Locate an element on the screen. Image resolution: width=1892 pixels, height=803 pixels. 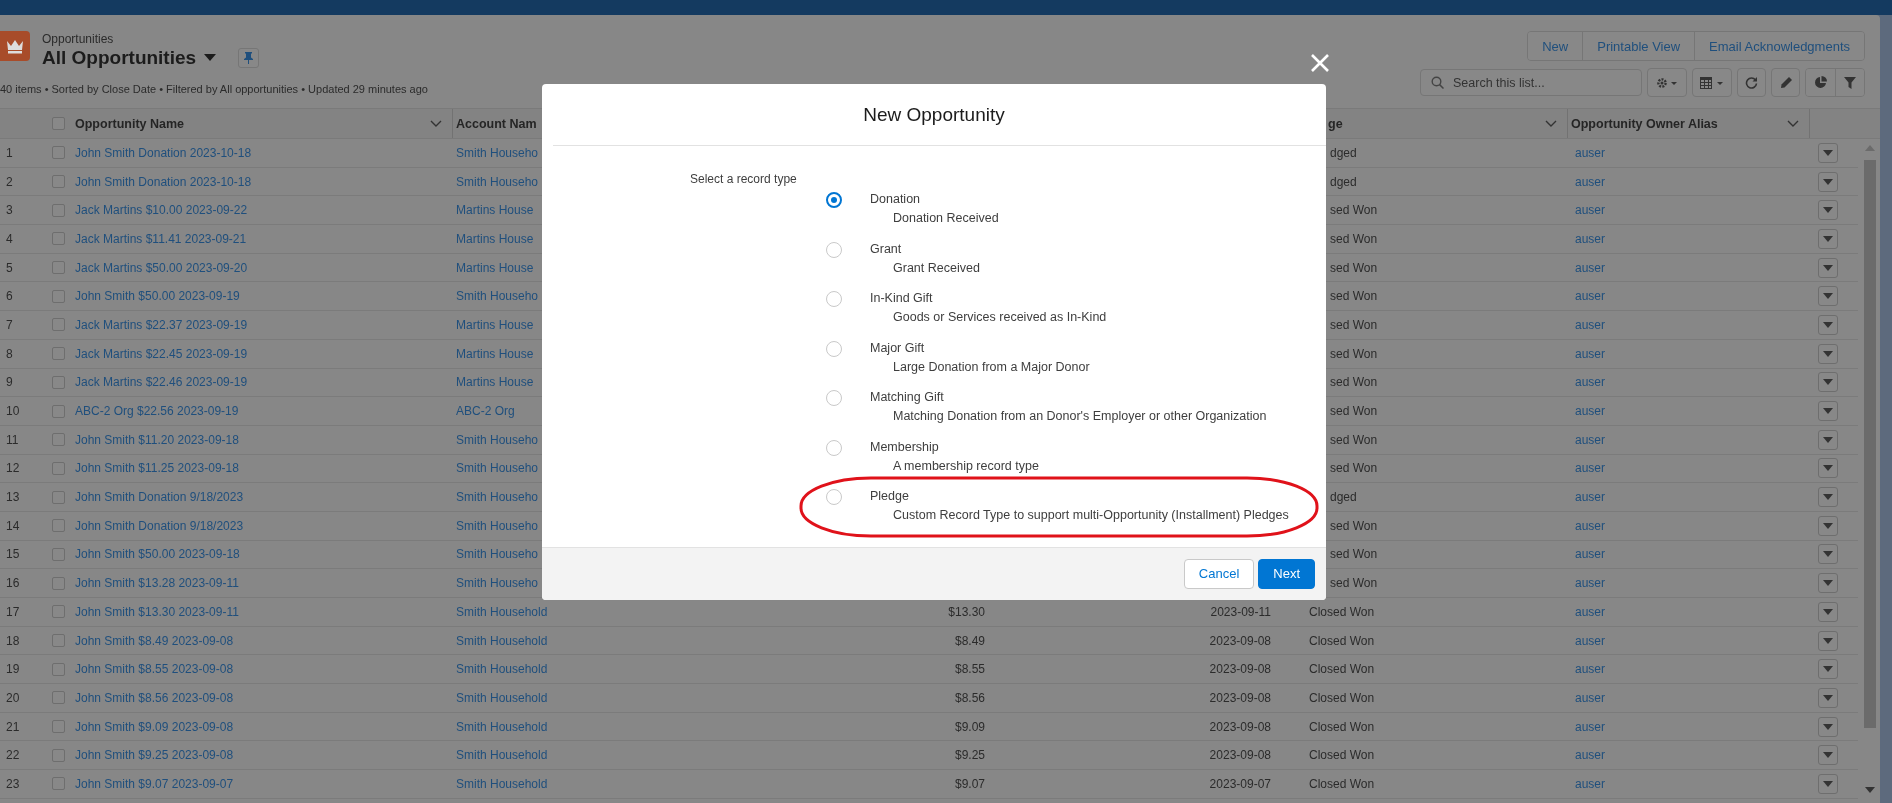
opportunity-link: John Smith $50.00 2023-09-19 is located at coordinates (262, 296).